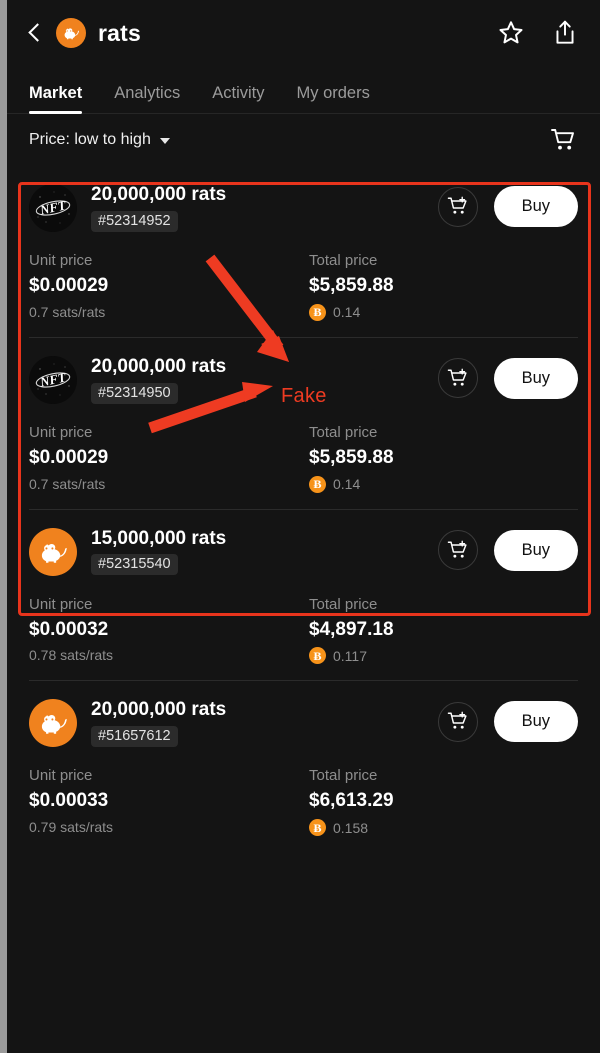  What do you see at coordinates (264, 723) in the screenshot?
I see `listing-identity: 20,000,000 rats #51657612` at bounding box center [264, 723].